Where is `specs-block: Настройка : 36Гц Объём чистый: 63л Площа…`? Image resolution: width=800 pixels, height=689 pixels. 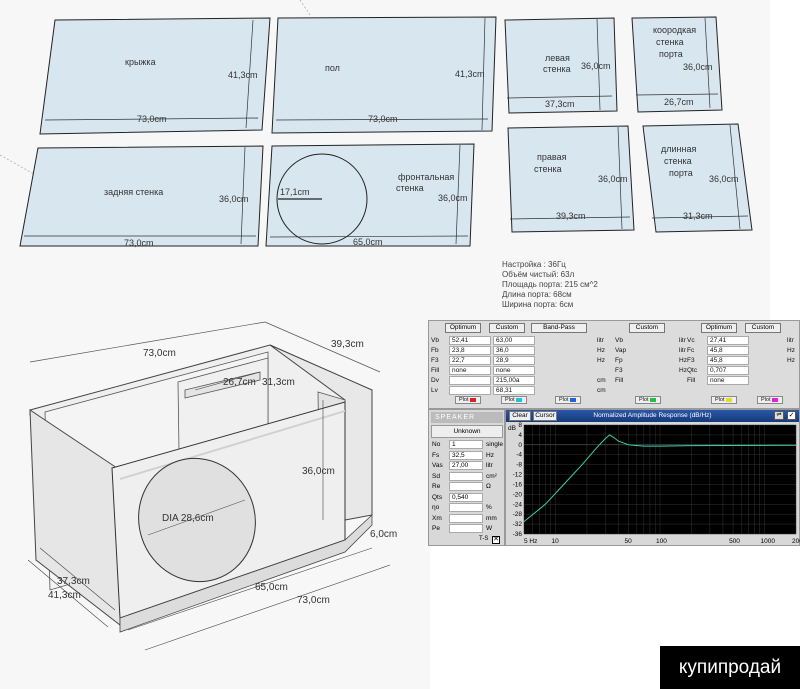
specs-block: Настройка : 36Гц Объём чистый: 63л Площа… is located at coordinates (550, 285).